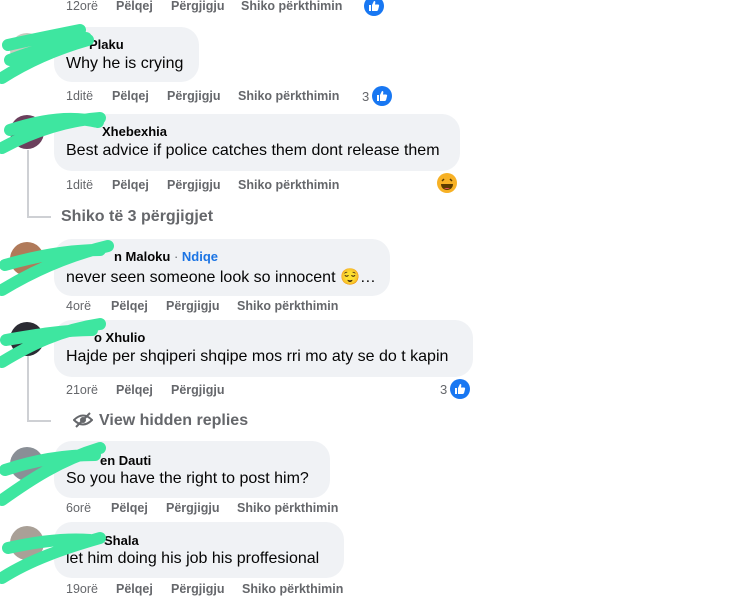 Image resolution: width=743 pixels, height=604 pixels. Describe the element at coordinates (121, 540) in the screenshot. I see `comment-author: Shala` at that location.